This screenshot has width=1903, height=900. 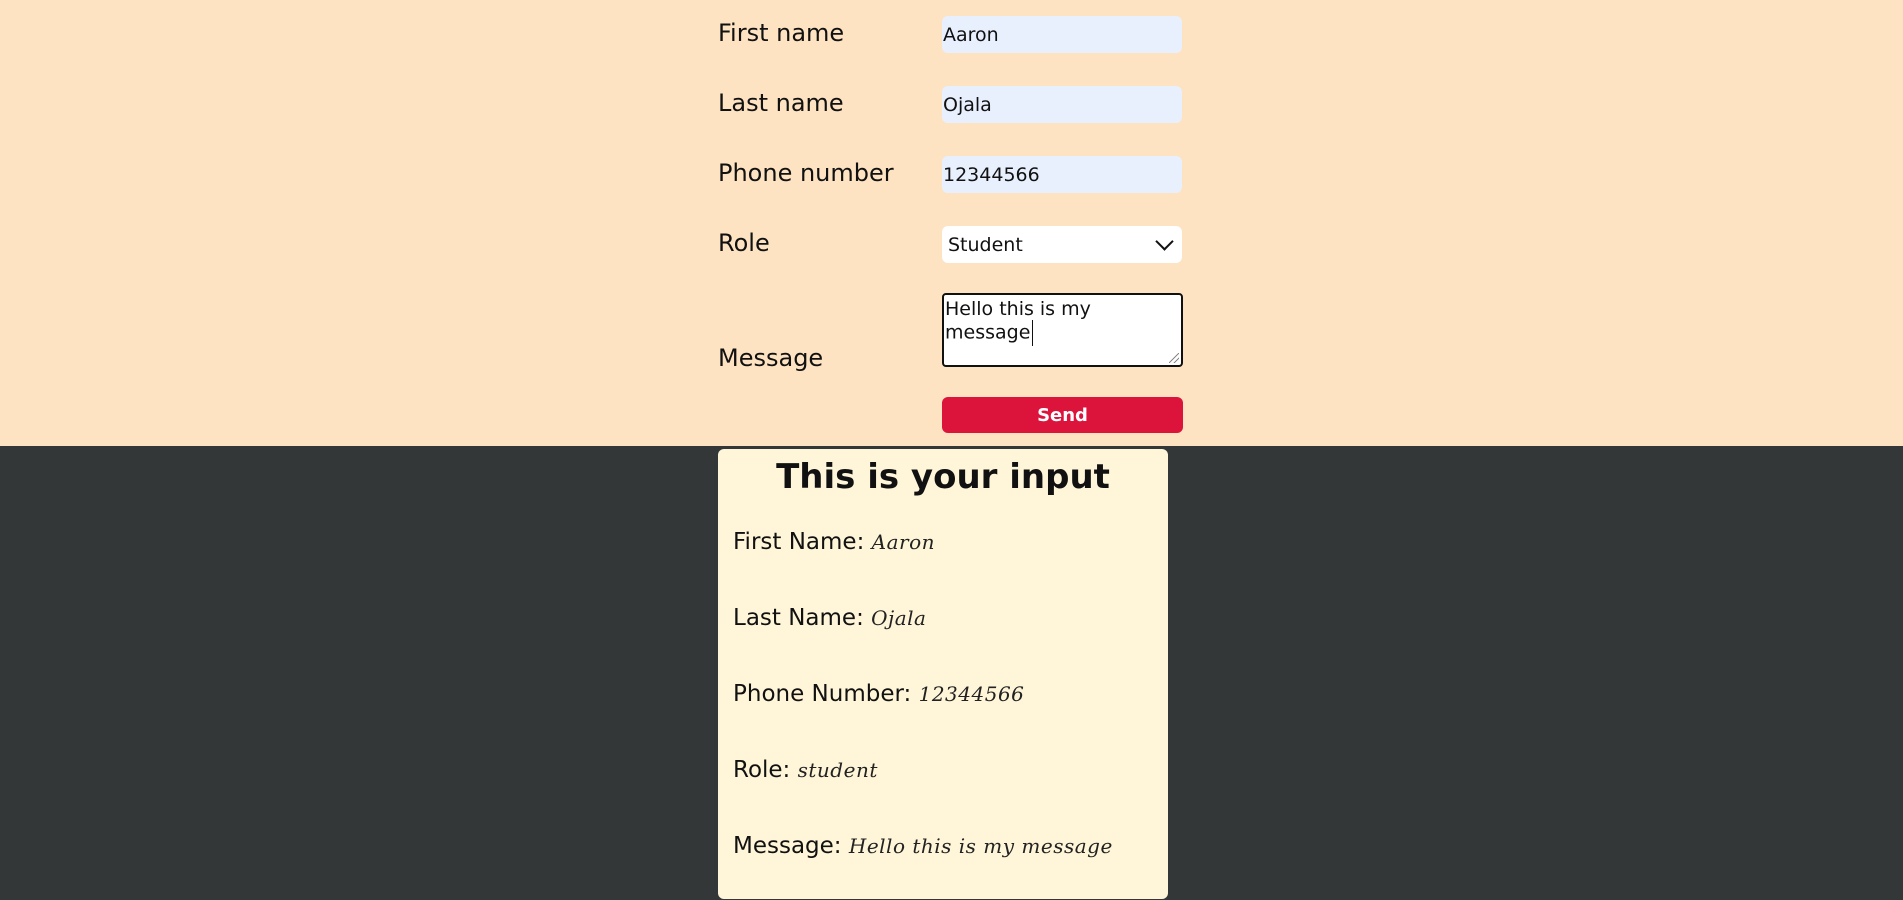 What do you see at coordinates (1062, 104) in the screenshot?
I see `last-name-input` at bounding box center [1062, 104].